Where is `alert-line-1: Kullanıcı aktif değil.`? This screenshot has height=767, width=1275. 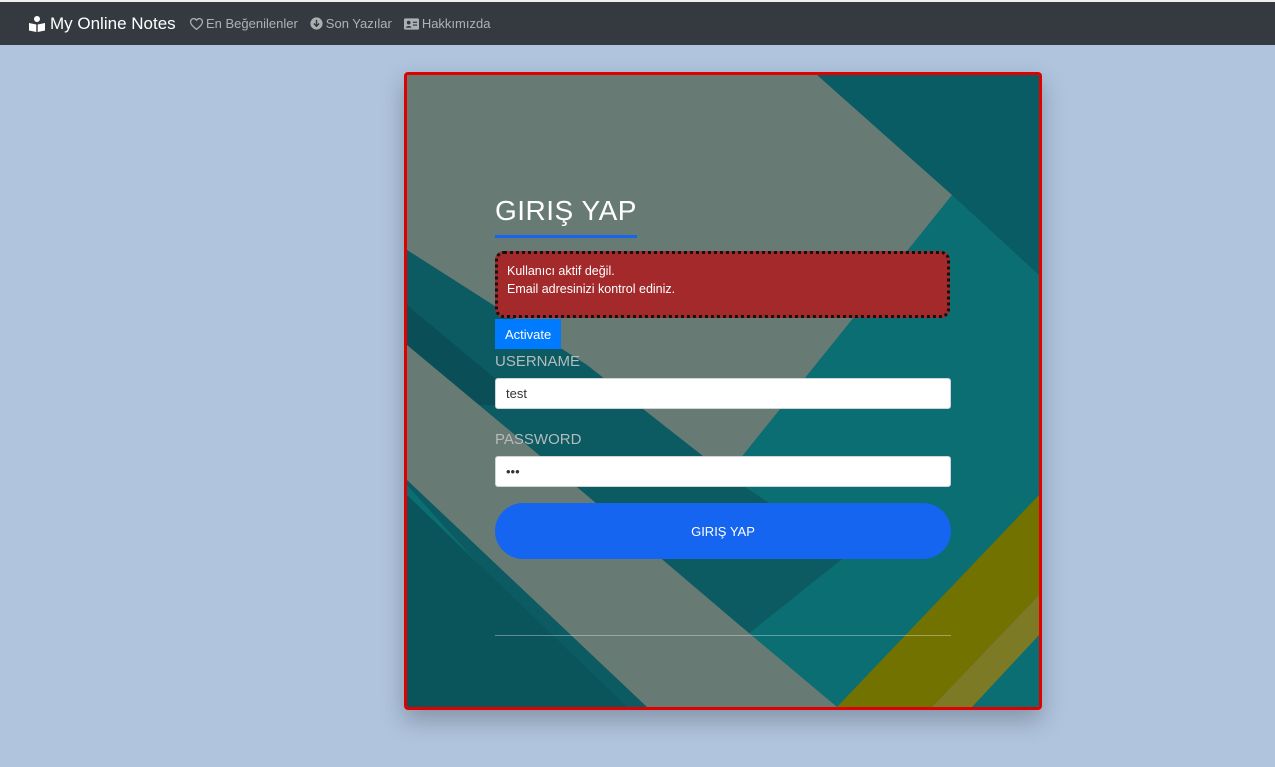
alert-line-1: Kullanıcı aktif değil. is located at coordinates (561, 271).